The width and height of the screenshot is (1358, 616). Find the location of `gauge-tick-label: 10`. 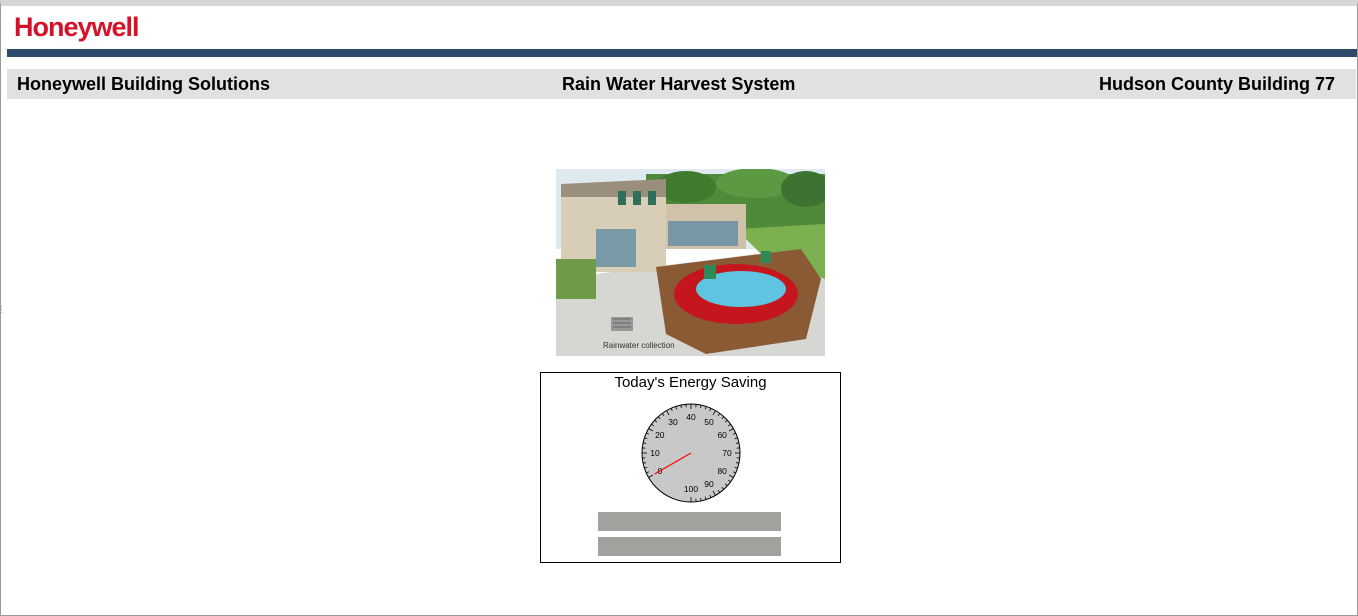

gauge-tick-label: 10 is located at coordinates (655, 453).